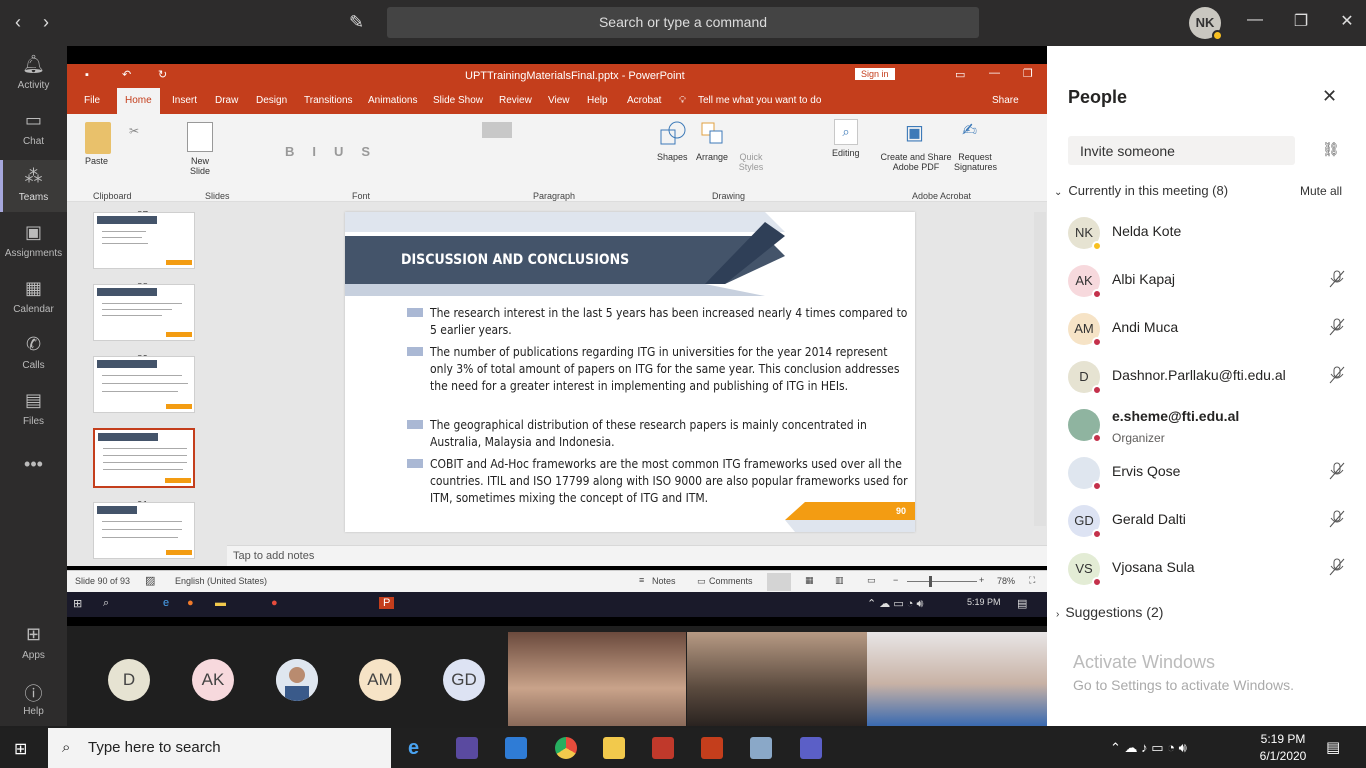  What do you see at coordinates (975, 162) in the screenshot?
I see `request-signatures-button: Request Signatures` at bounding box center [975, 162].